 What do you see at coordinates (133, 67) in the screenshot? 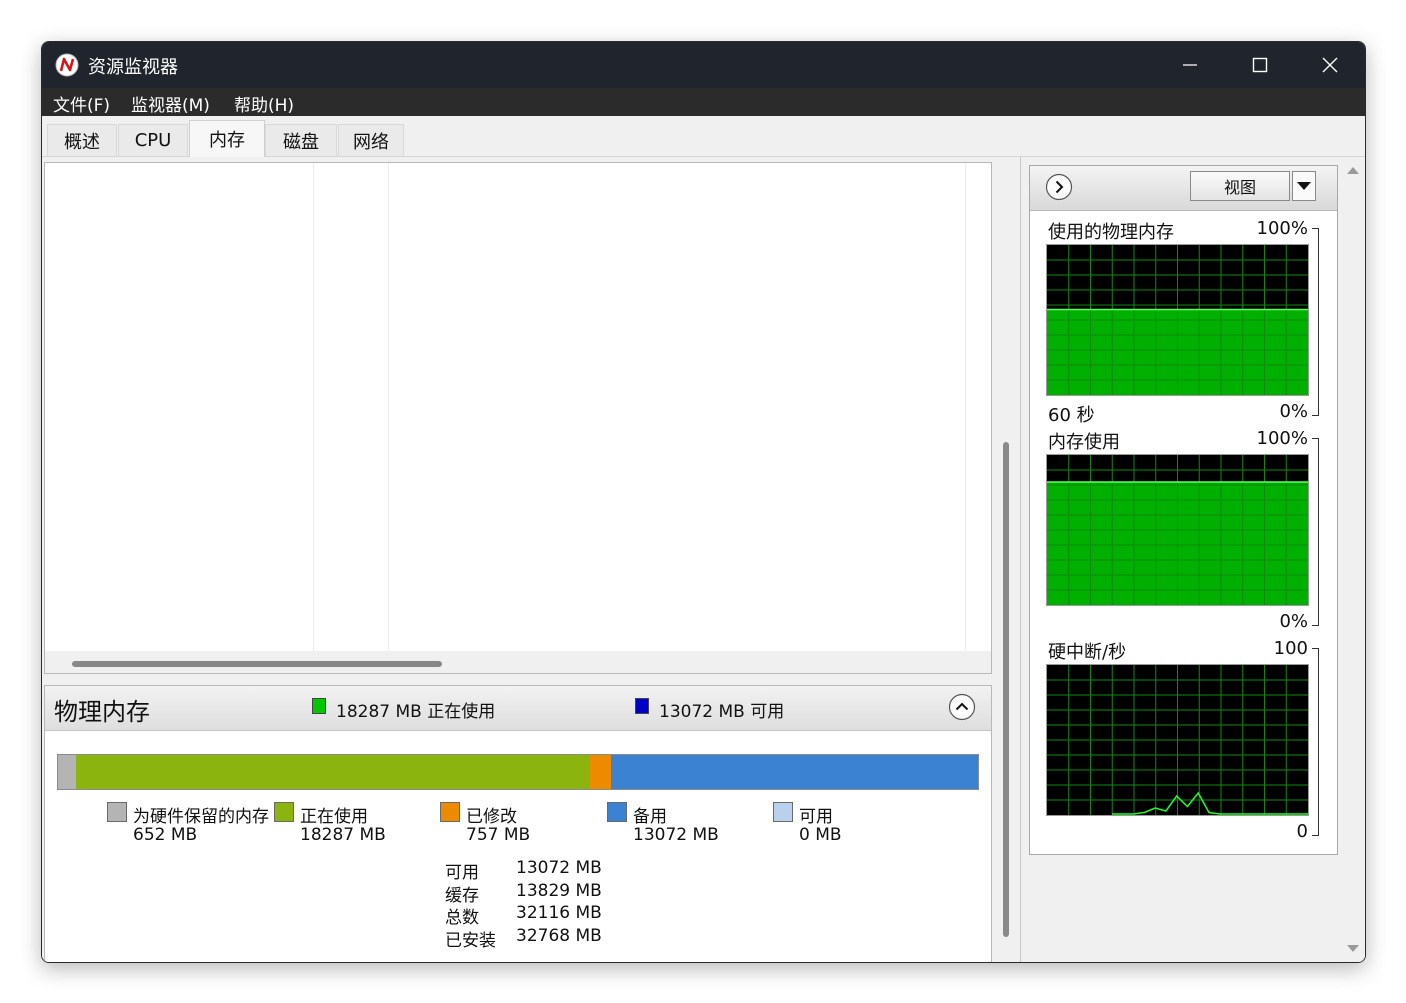
I see `window-title: 资源监视器` at bounding box center [133, 67].